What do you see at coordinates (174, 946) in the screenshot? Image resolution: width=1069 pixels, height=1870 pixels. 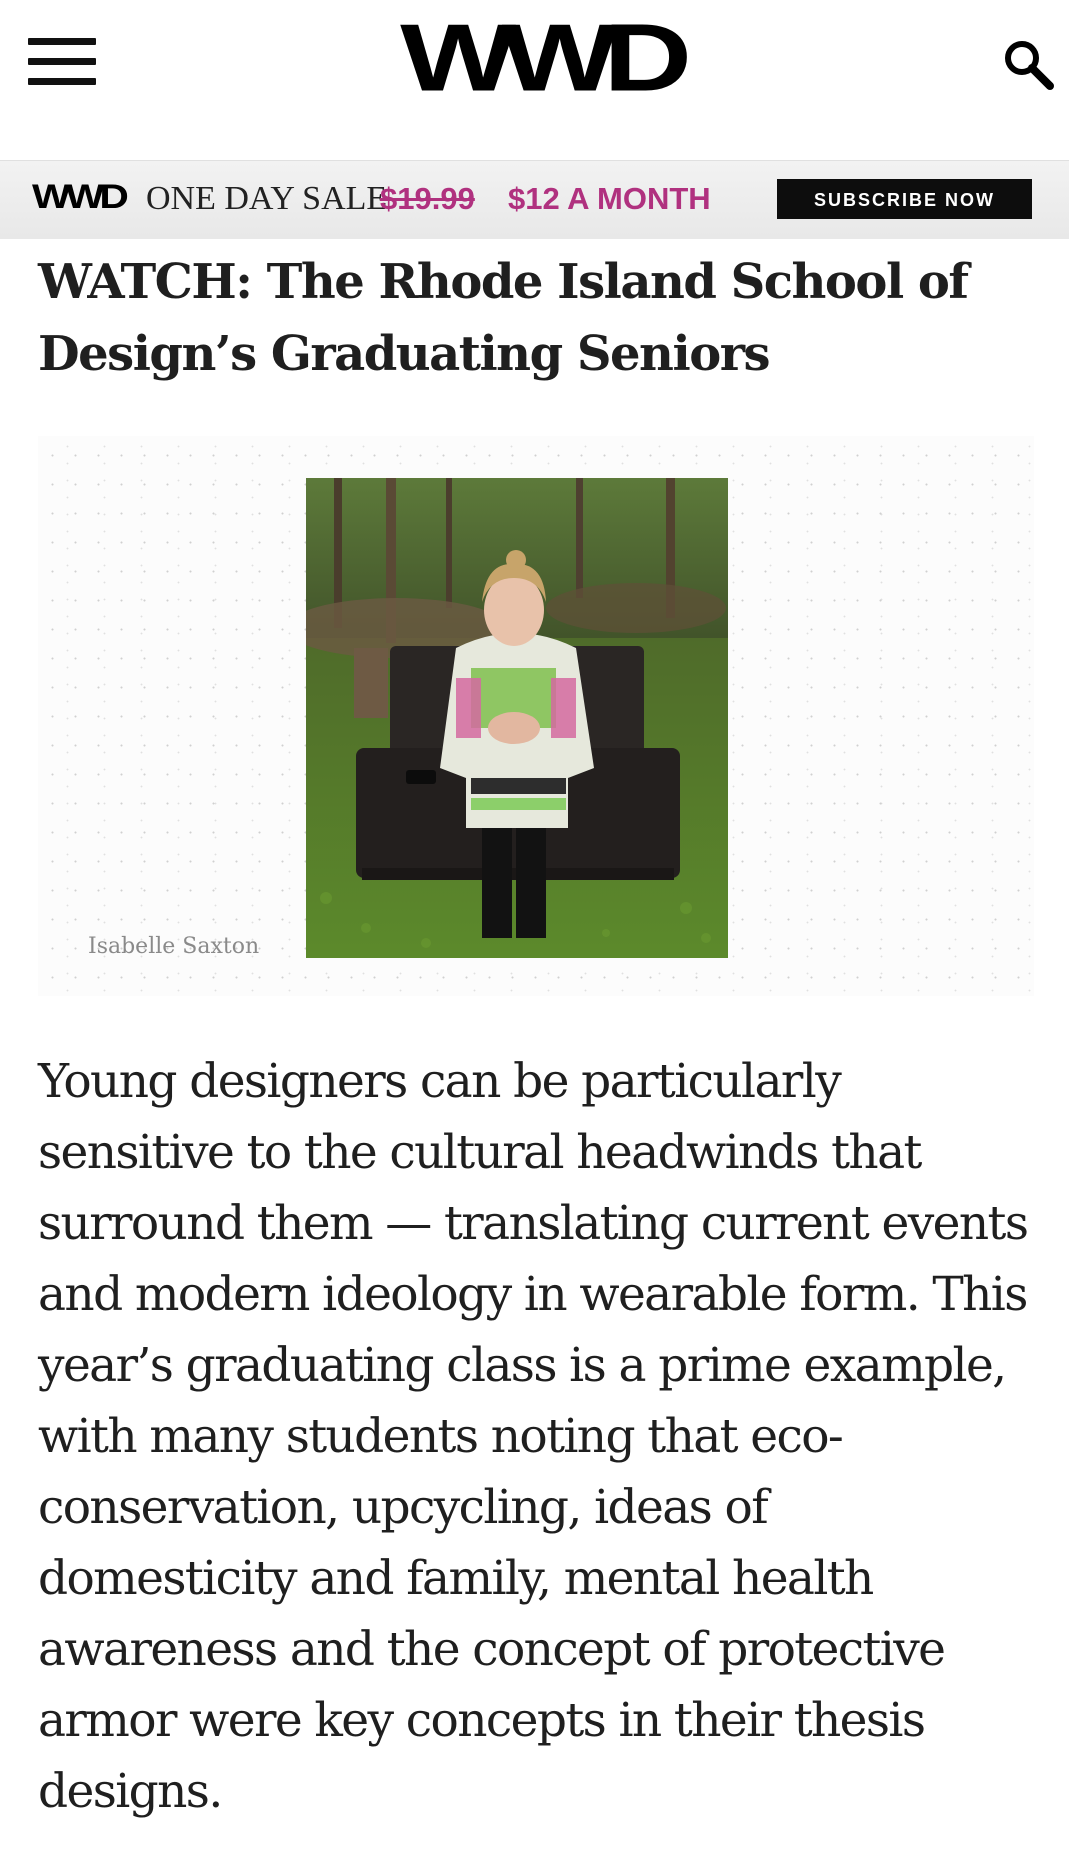 I see `photo-credit: Isabelle Saxton` at bounding box center [174, 946].